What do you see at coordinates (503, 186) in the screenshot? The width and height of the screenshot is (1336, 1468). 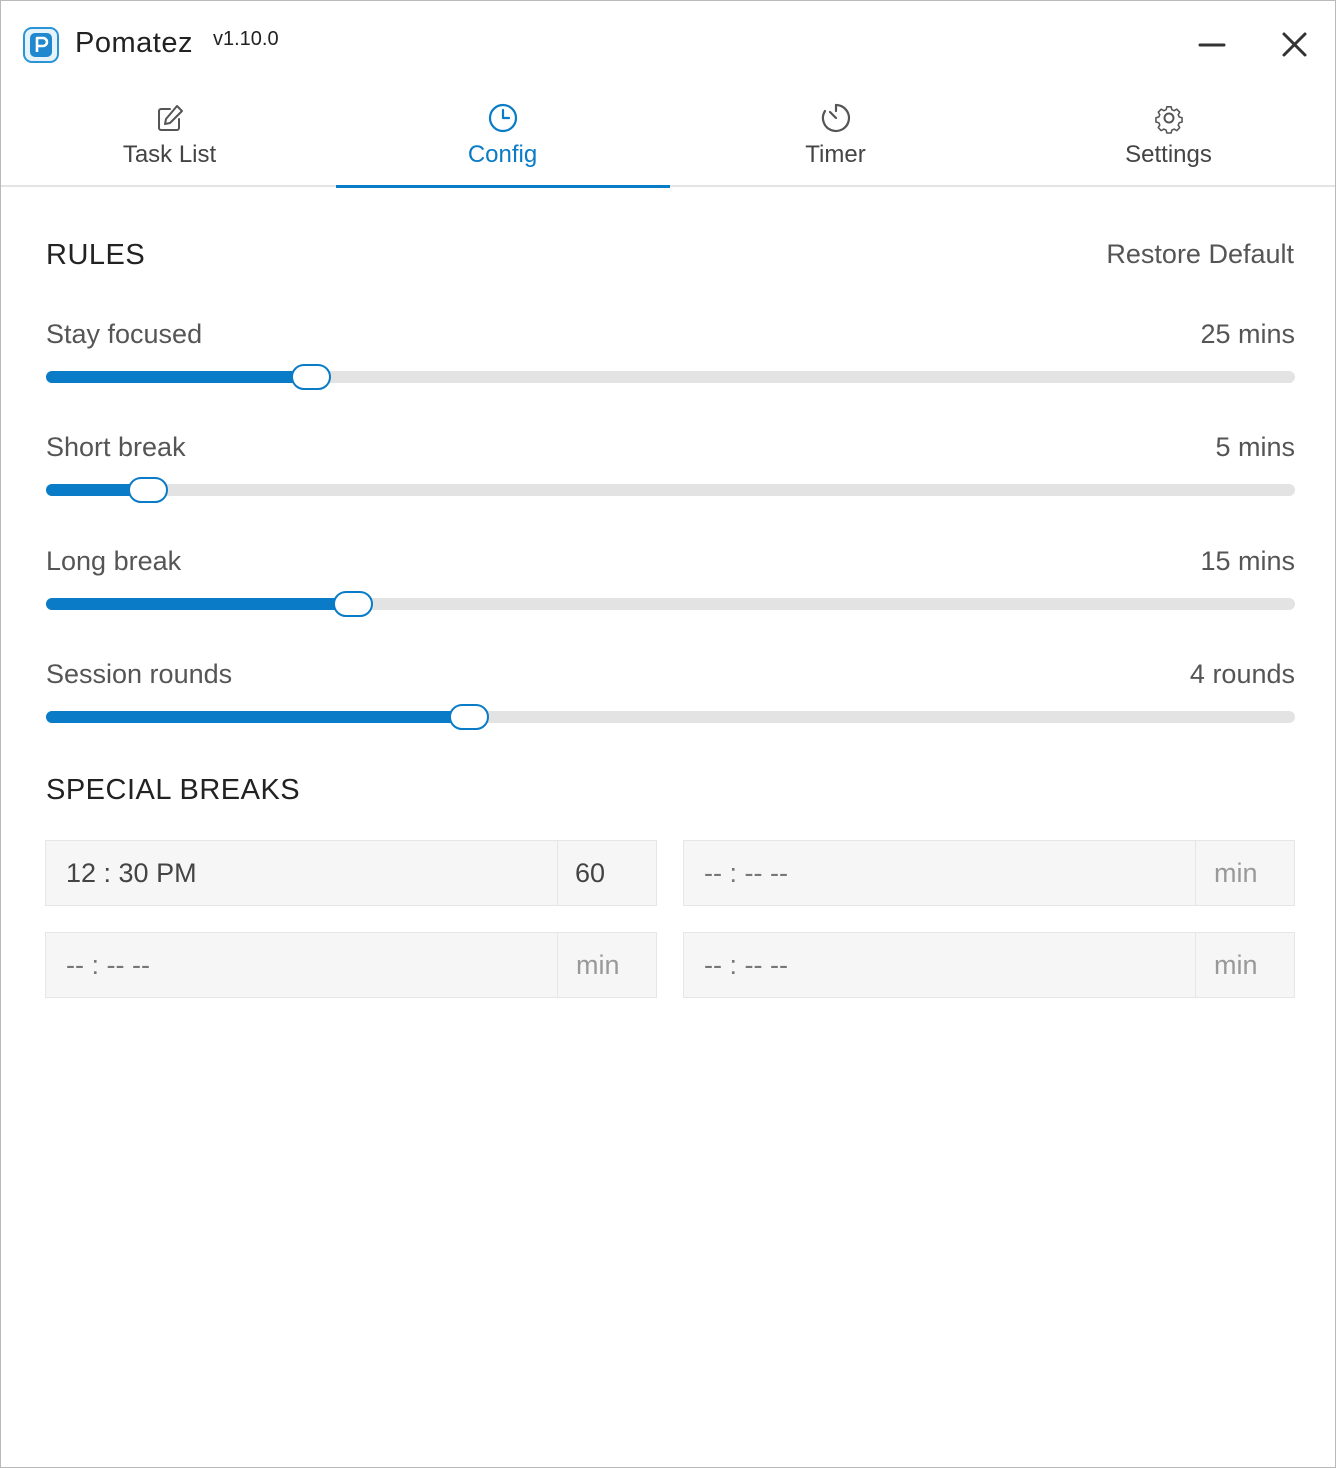 I see `active-tab-indicator` at bounding box center [503, 186].